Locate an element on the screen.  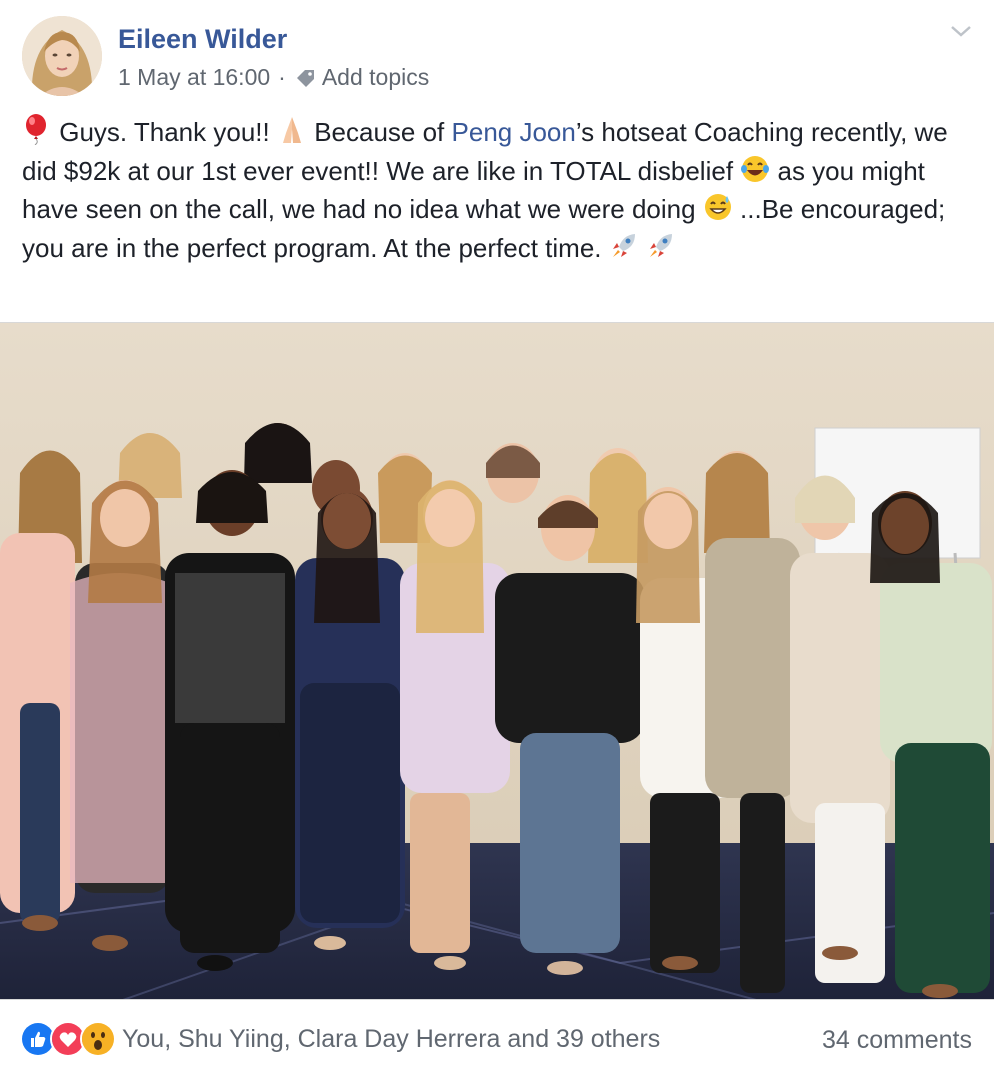
add-topics-link: Add topics is located at coordinates (375, 77).